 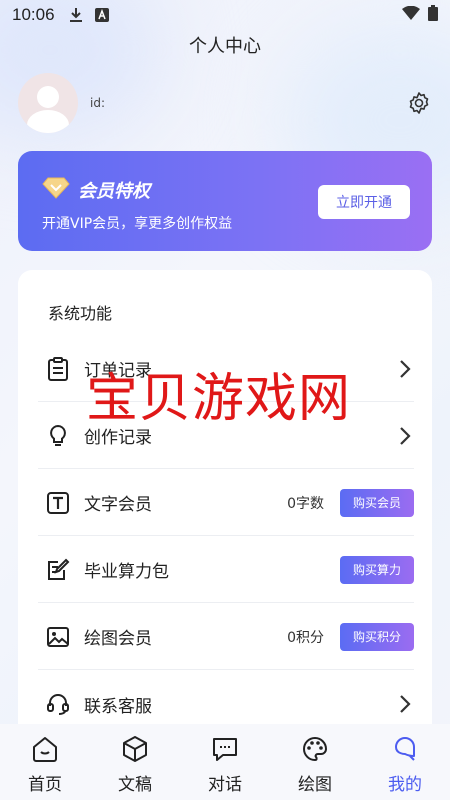 I want to click on profile-section: id:, so click(x=225, y=103).